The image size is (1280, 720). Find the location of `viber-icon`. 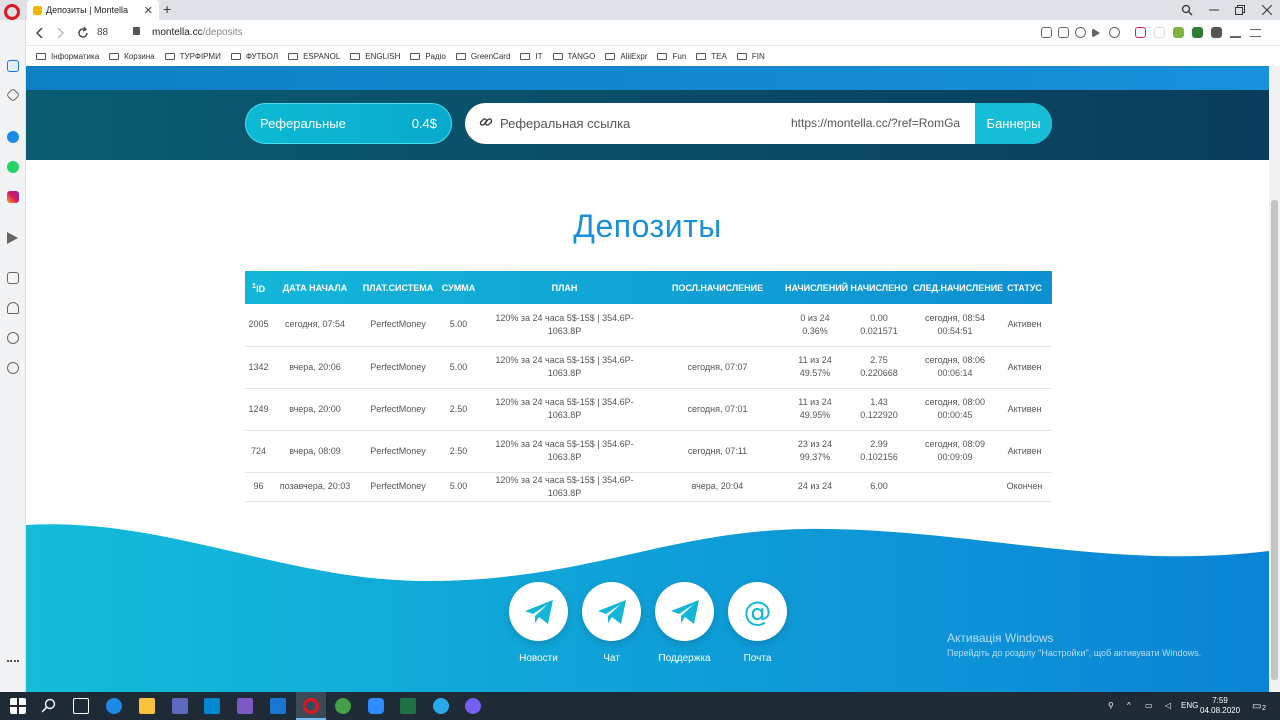

viber-icon is located at coordinates (473, 706).